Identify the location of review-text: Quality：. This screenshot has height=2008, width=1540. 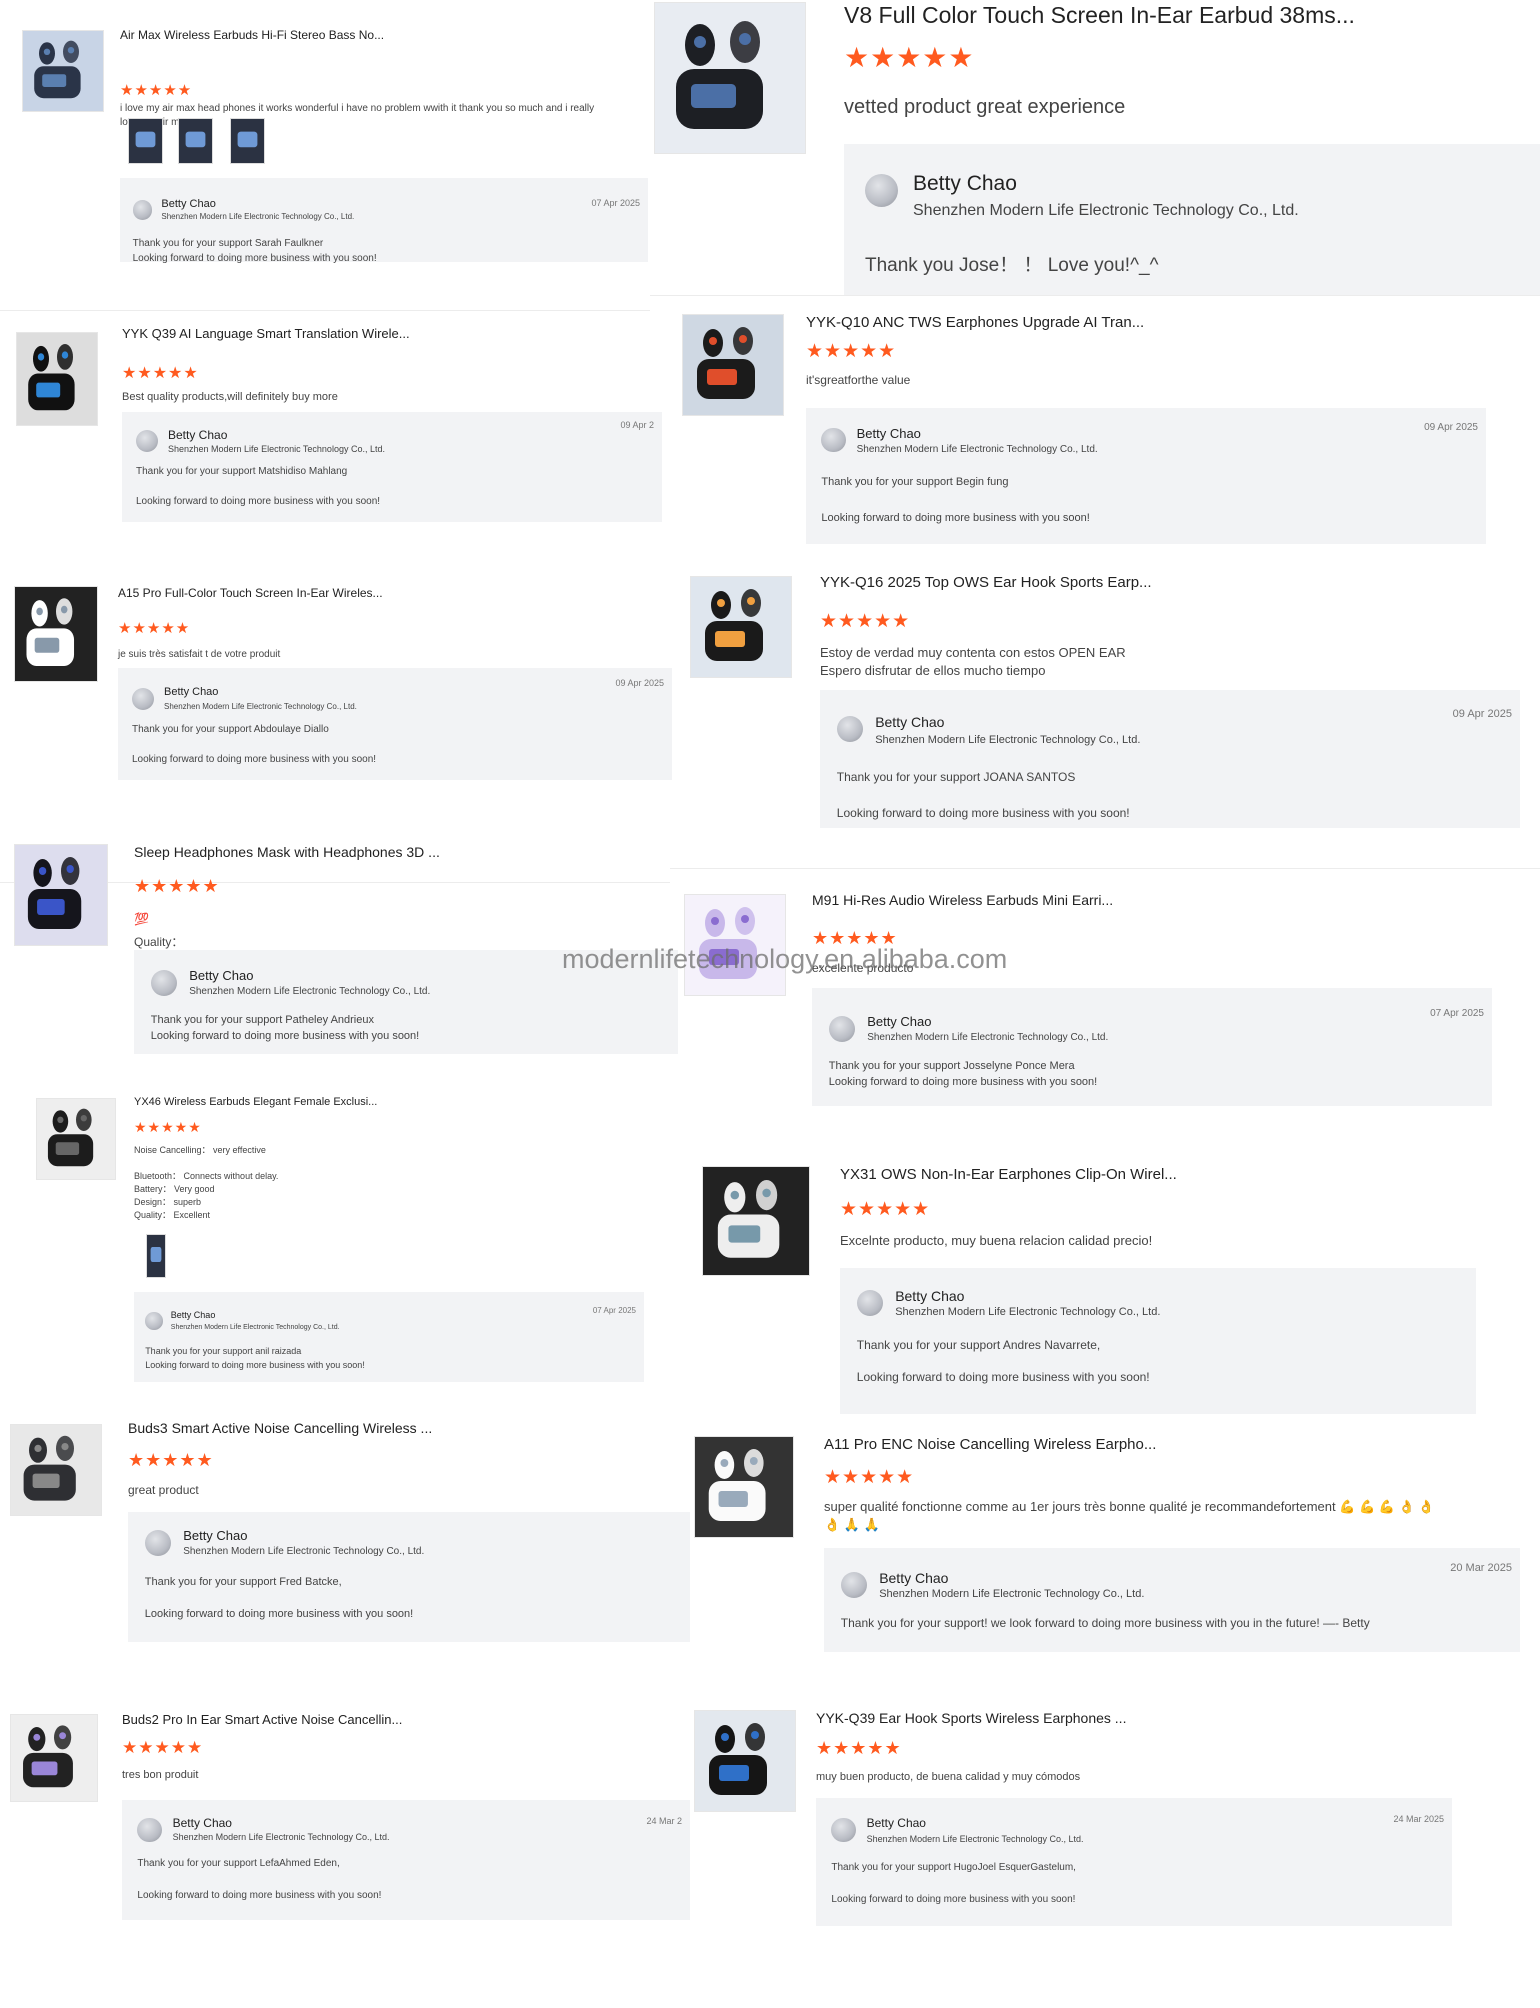
(158, 942).